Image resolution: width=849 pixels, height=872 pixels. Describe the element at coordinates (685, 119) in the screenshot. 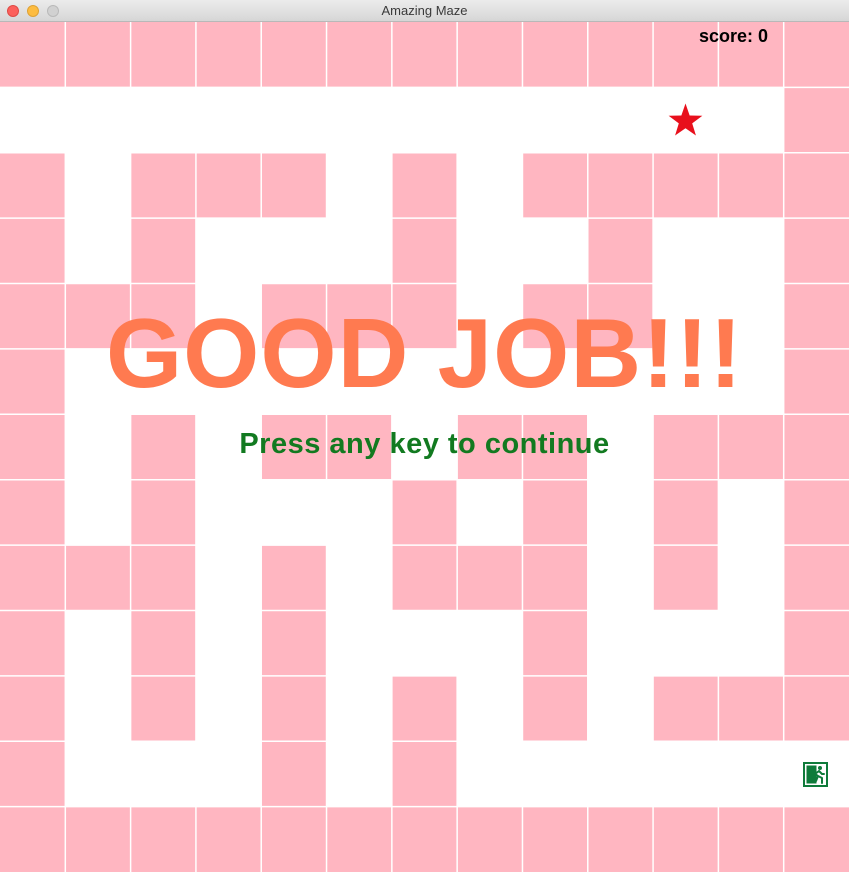

I see `player-star-icon` at that location.